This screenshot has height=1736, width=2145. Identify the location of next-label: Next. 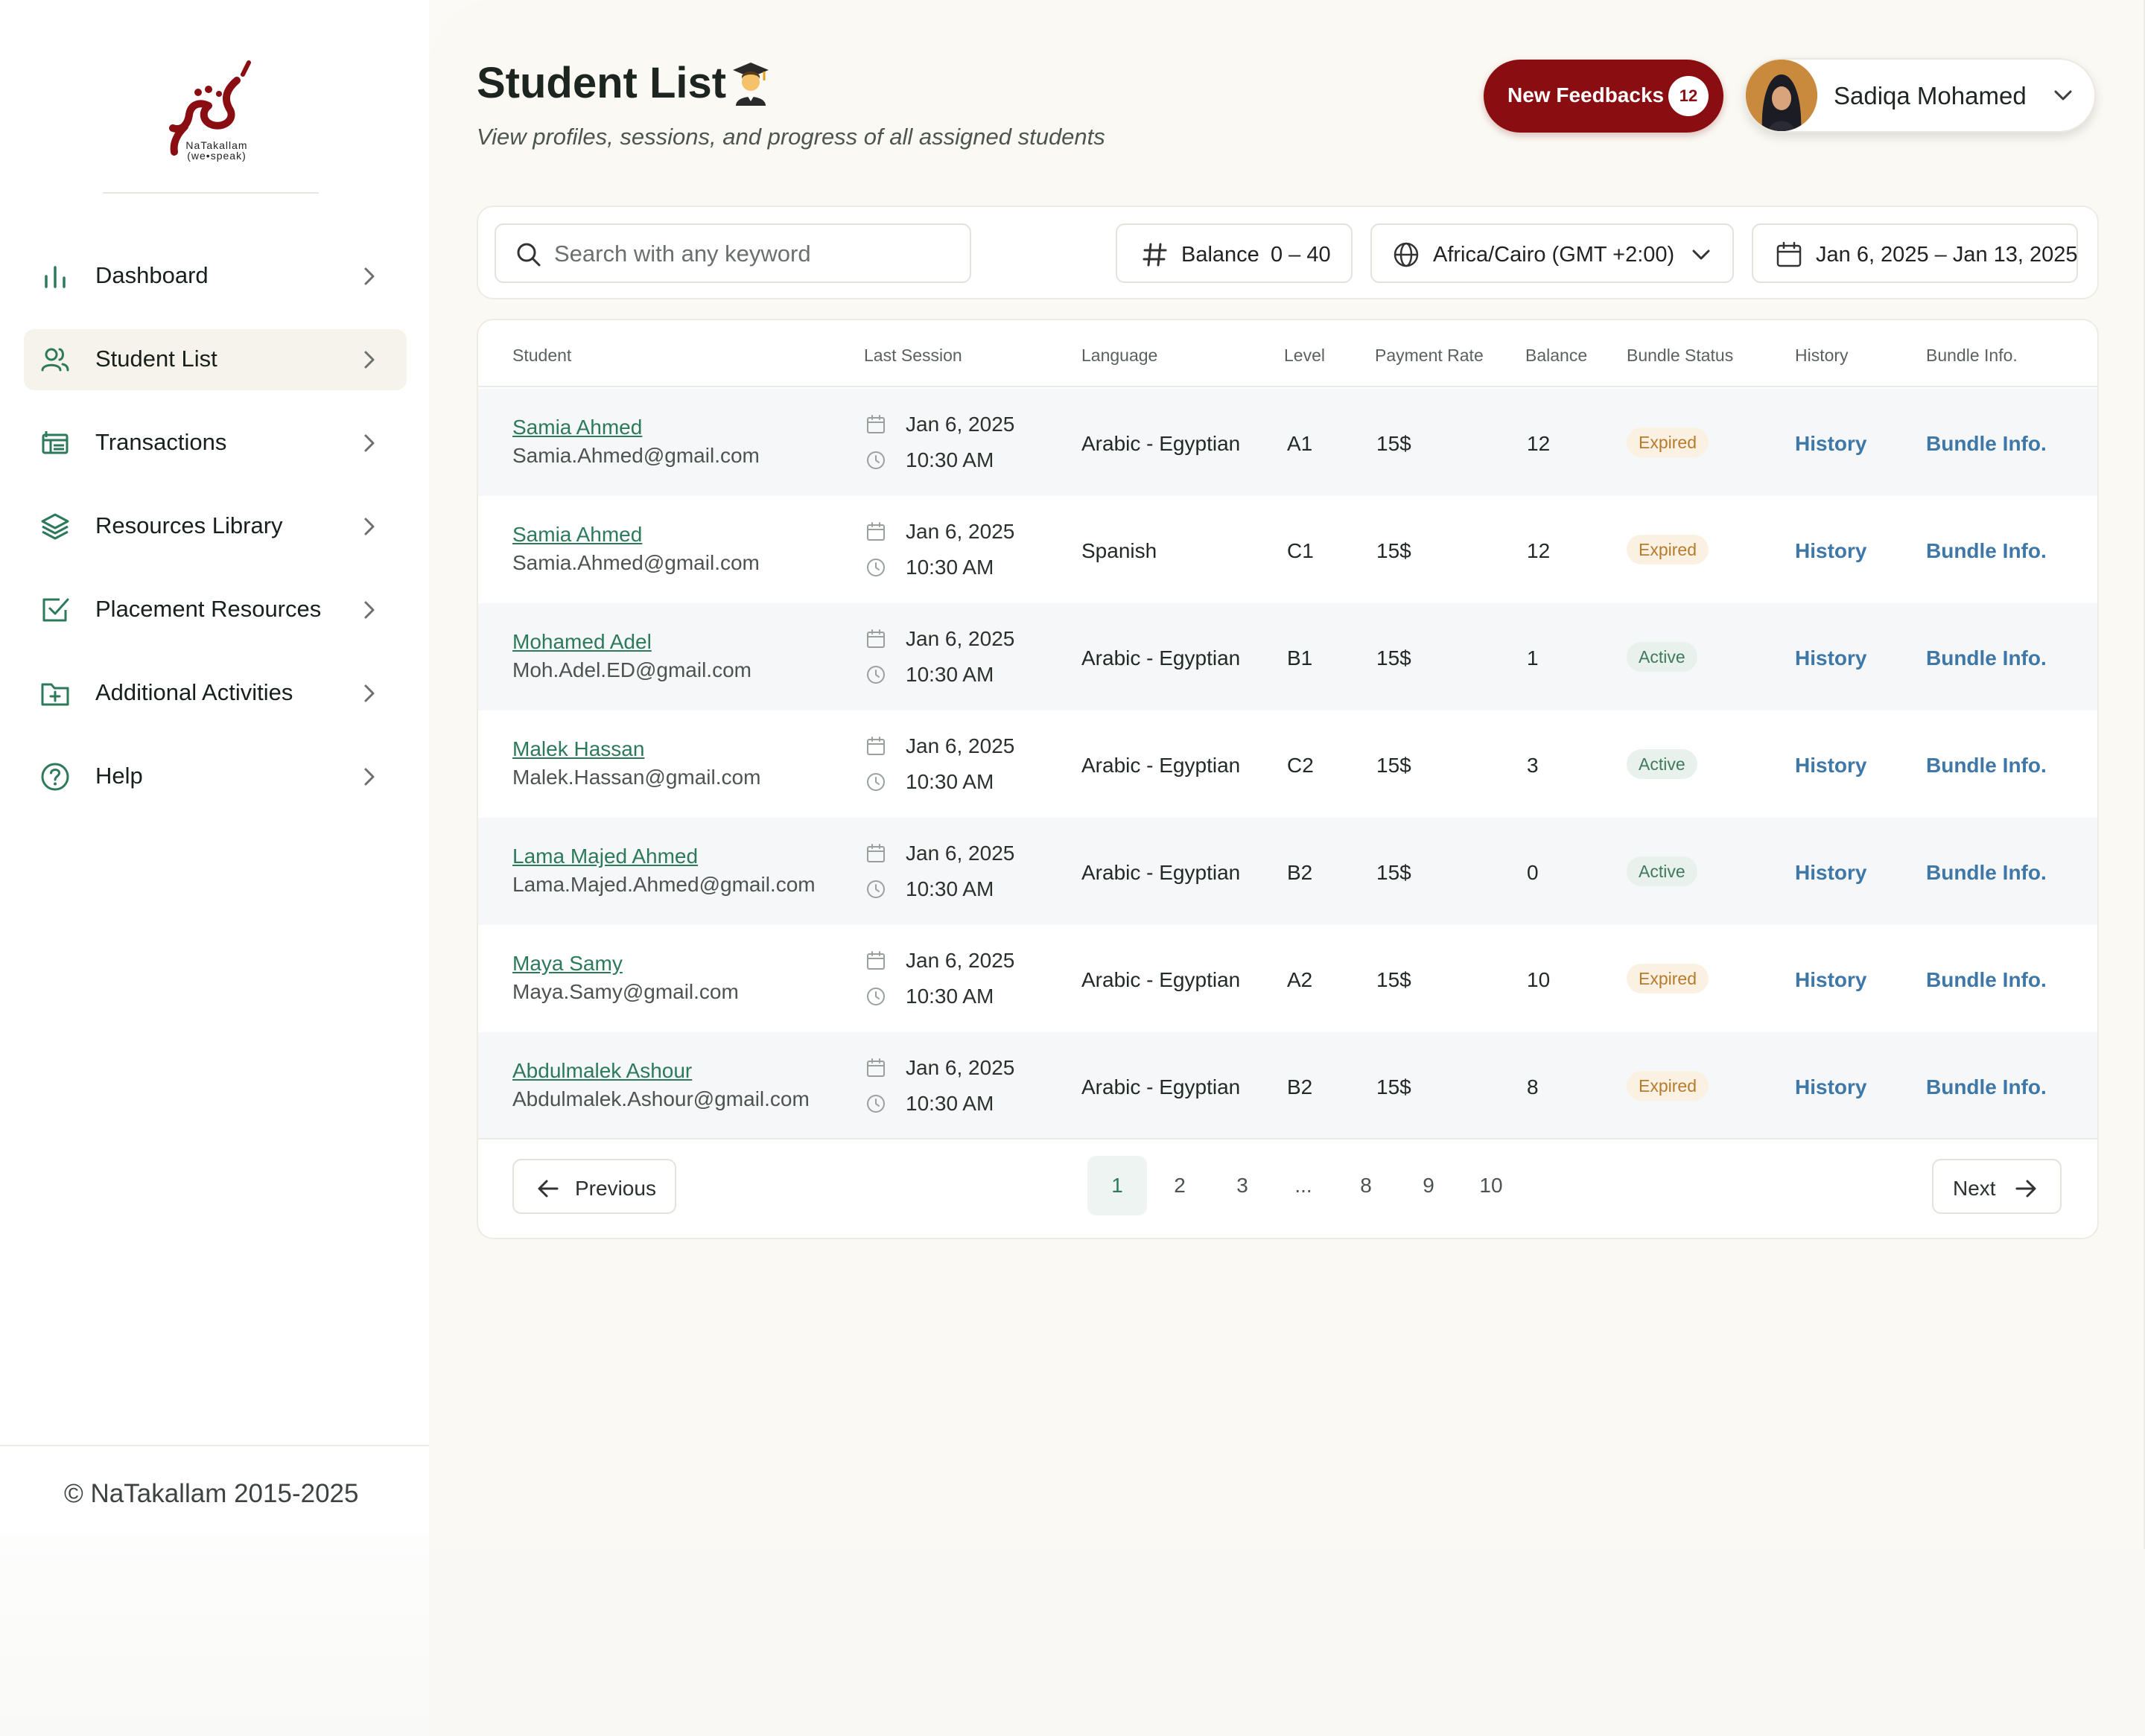
(1974, 1188).